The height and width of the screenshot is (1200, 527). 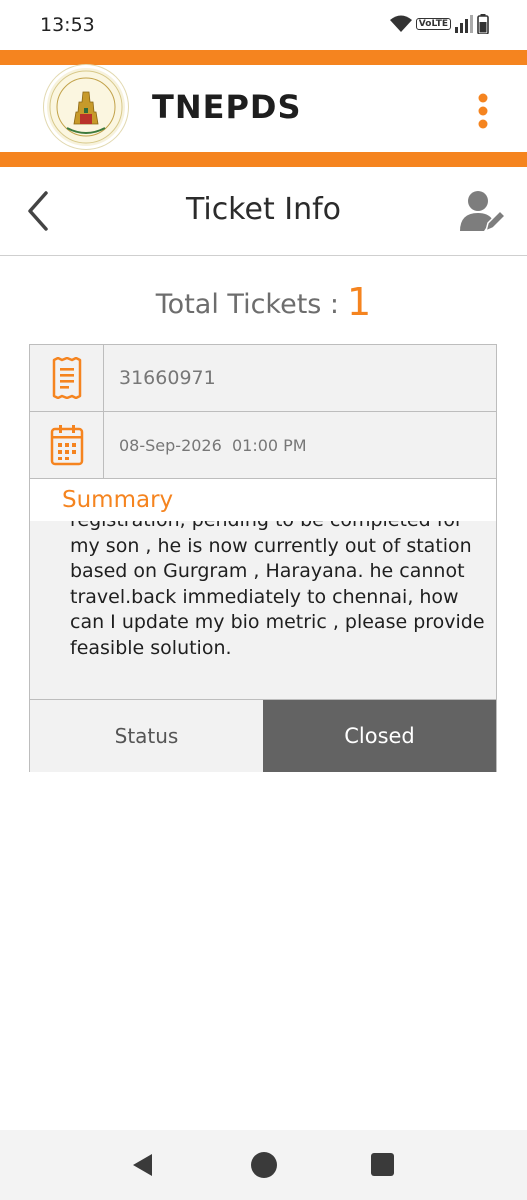 What do you see at coordinates (213, 445) in the screenshot?
I see `ticket-datetime: 08-Sep-2026 01:00 PM` at bounding box center [213, 445].